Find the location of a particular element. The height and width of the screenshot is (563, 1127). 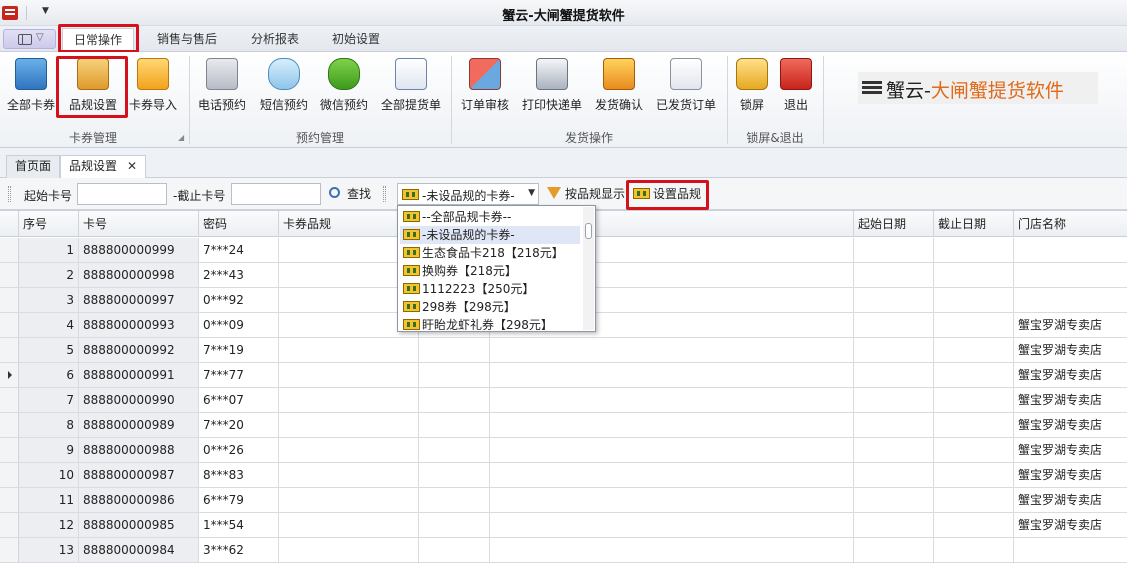

cell-seq: 10 is located at coordinates (49, 475).